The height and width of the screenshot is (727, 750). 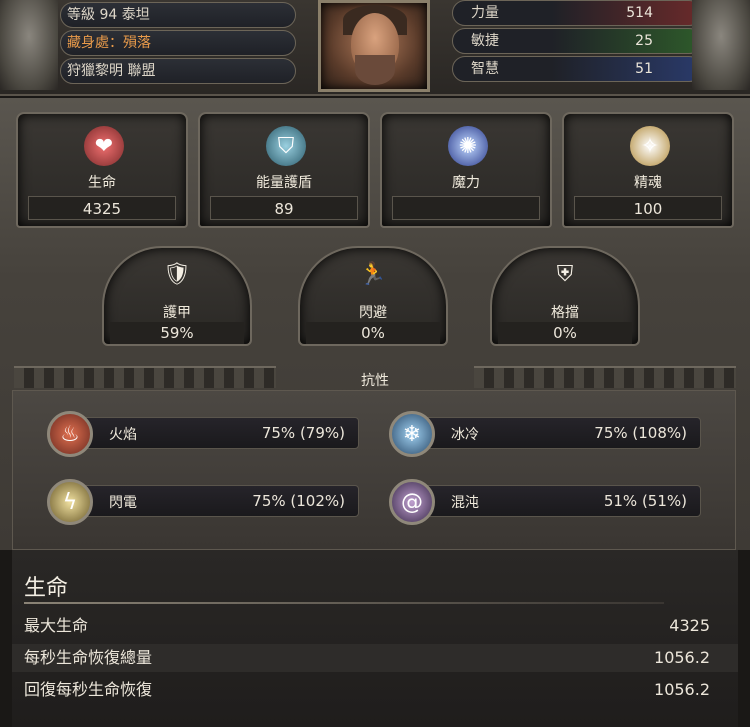 What do you see at coordinates (46, 588) in the screenshot?
I see `details-title: 生命` at bounding box center [46, 588].